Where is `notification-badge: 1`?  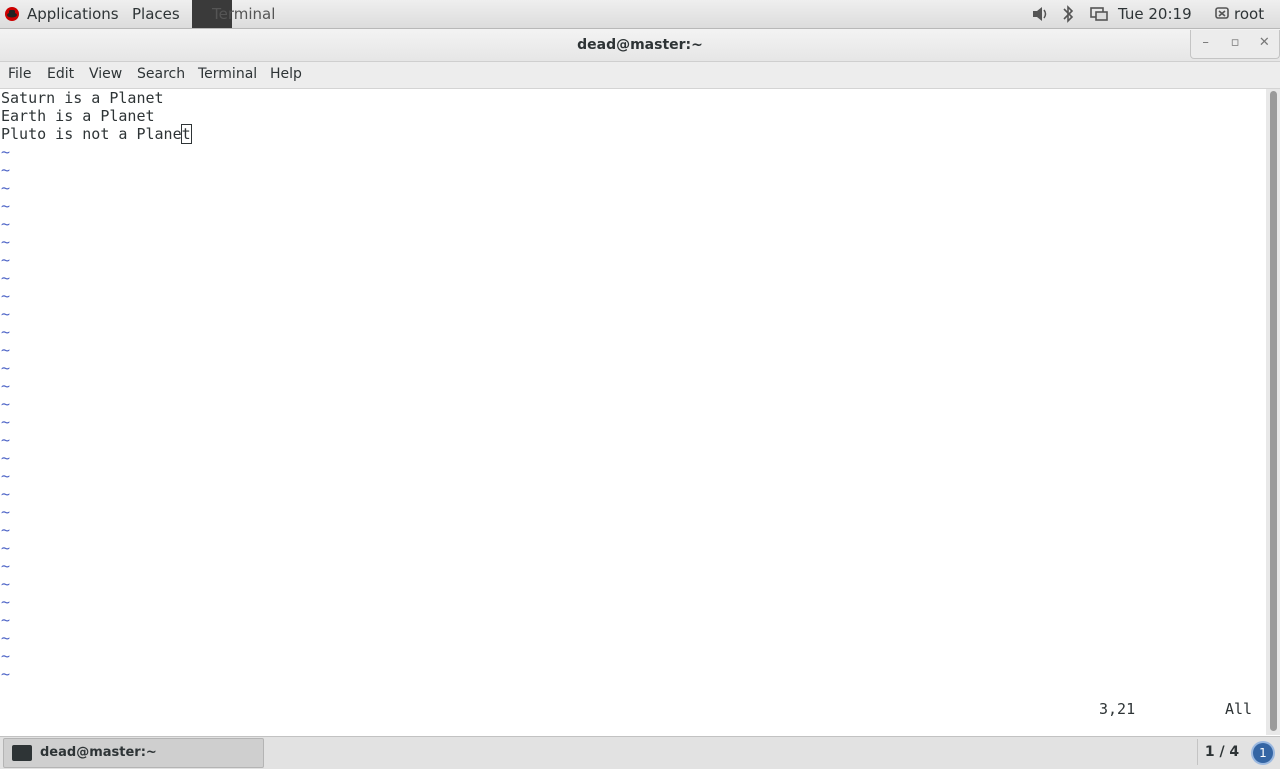 notification-badge: 1 is located at coordinates (1263, 753).